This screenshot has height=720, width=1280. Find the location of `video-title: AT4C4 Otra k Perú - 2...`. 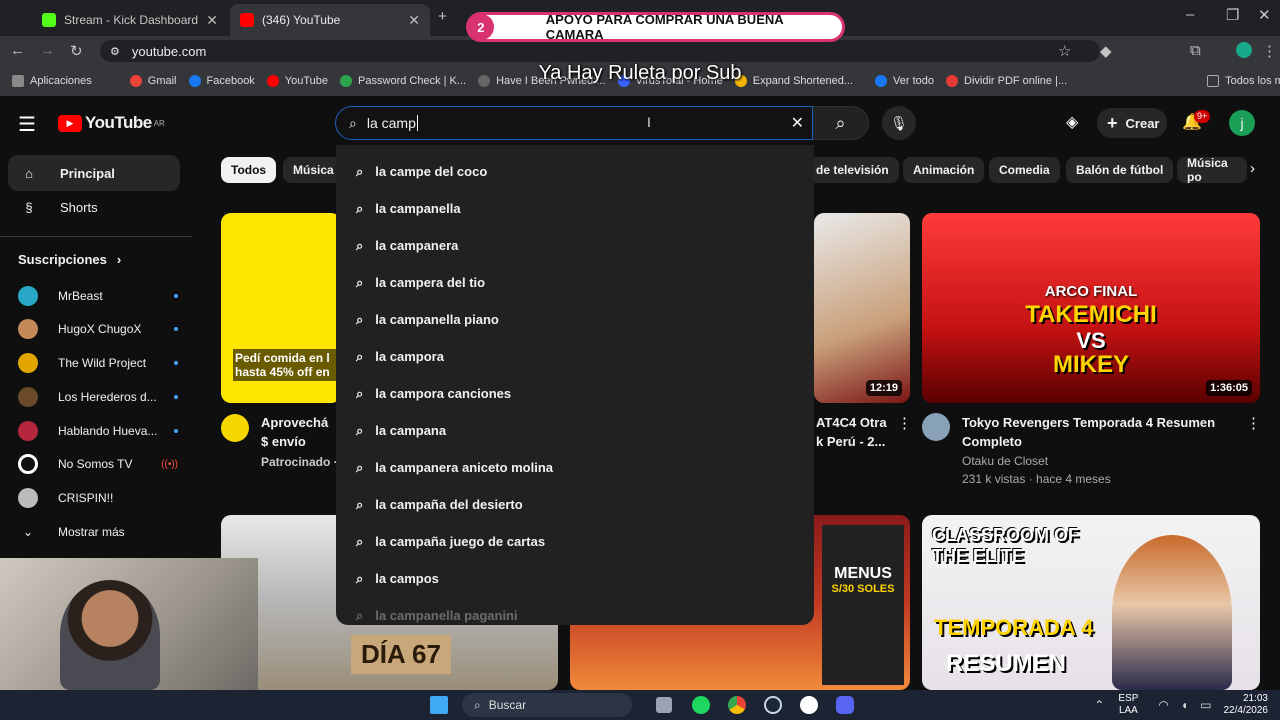

video-title: AT4C4 Otra k Perú - 2... is located at coordinates (856, 432).